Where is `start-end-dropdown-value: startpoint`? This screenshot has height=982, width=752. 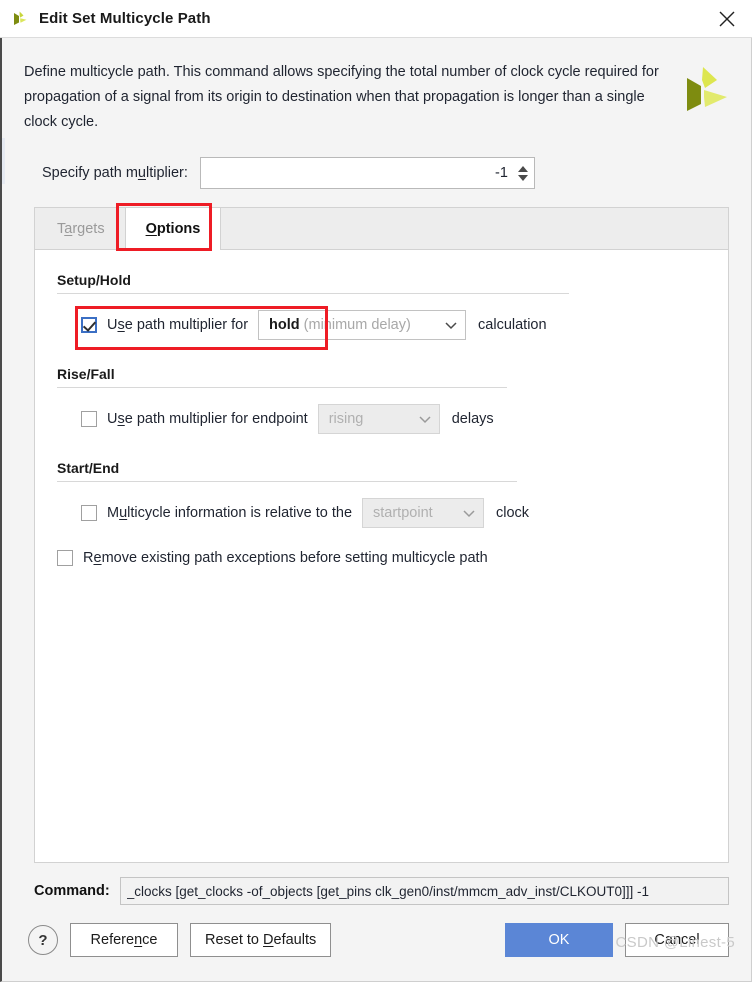 start-end-dropdown-value: startpoint is located at coordinates (403, 513).